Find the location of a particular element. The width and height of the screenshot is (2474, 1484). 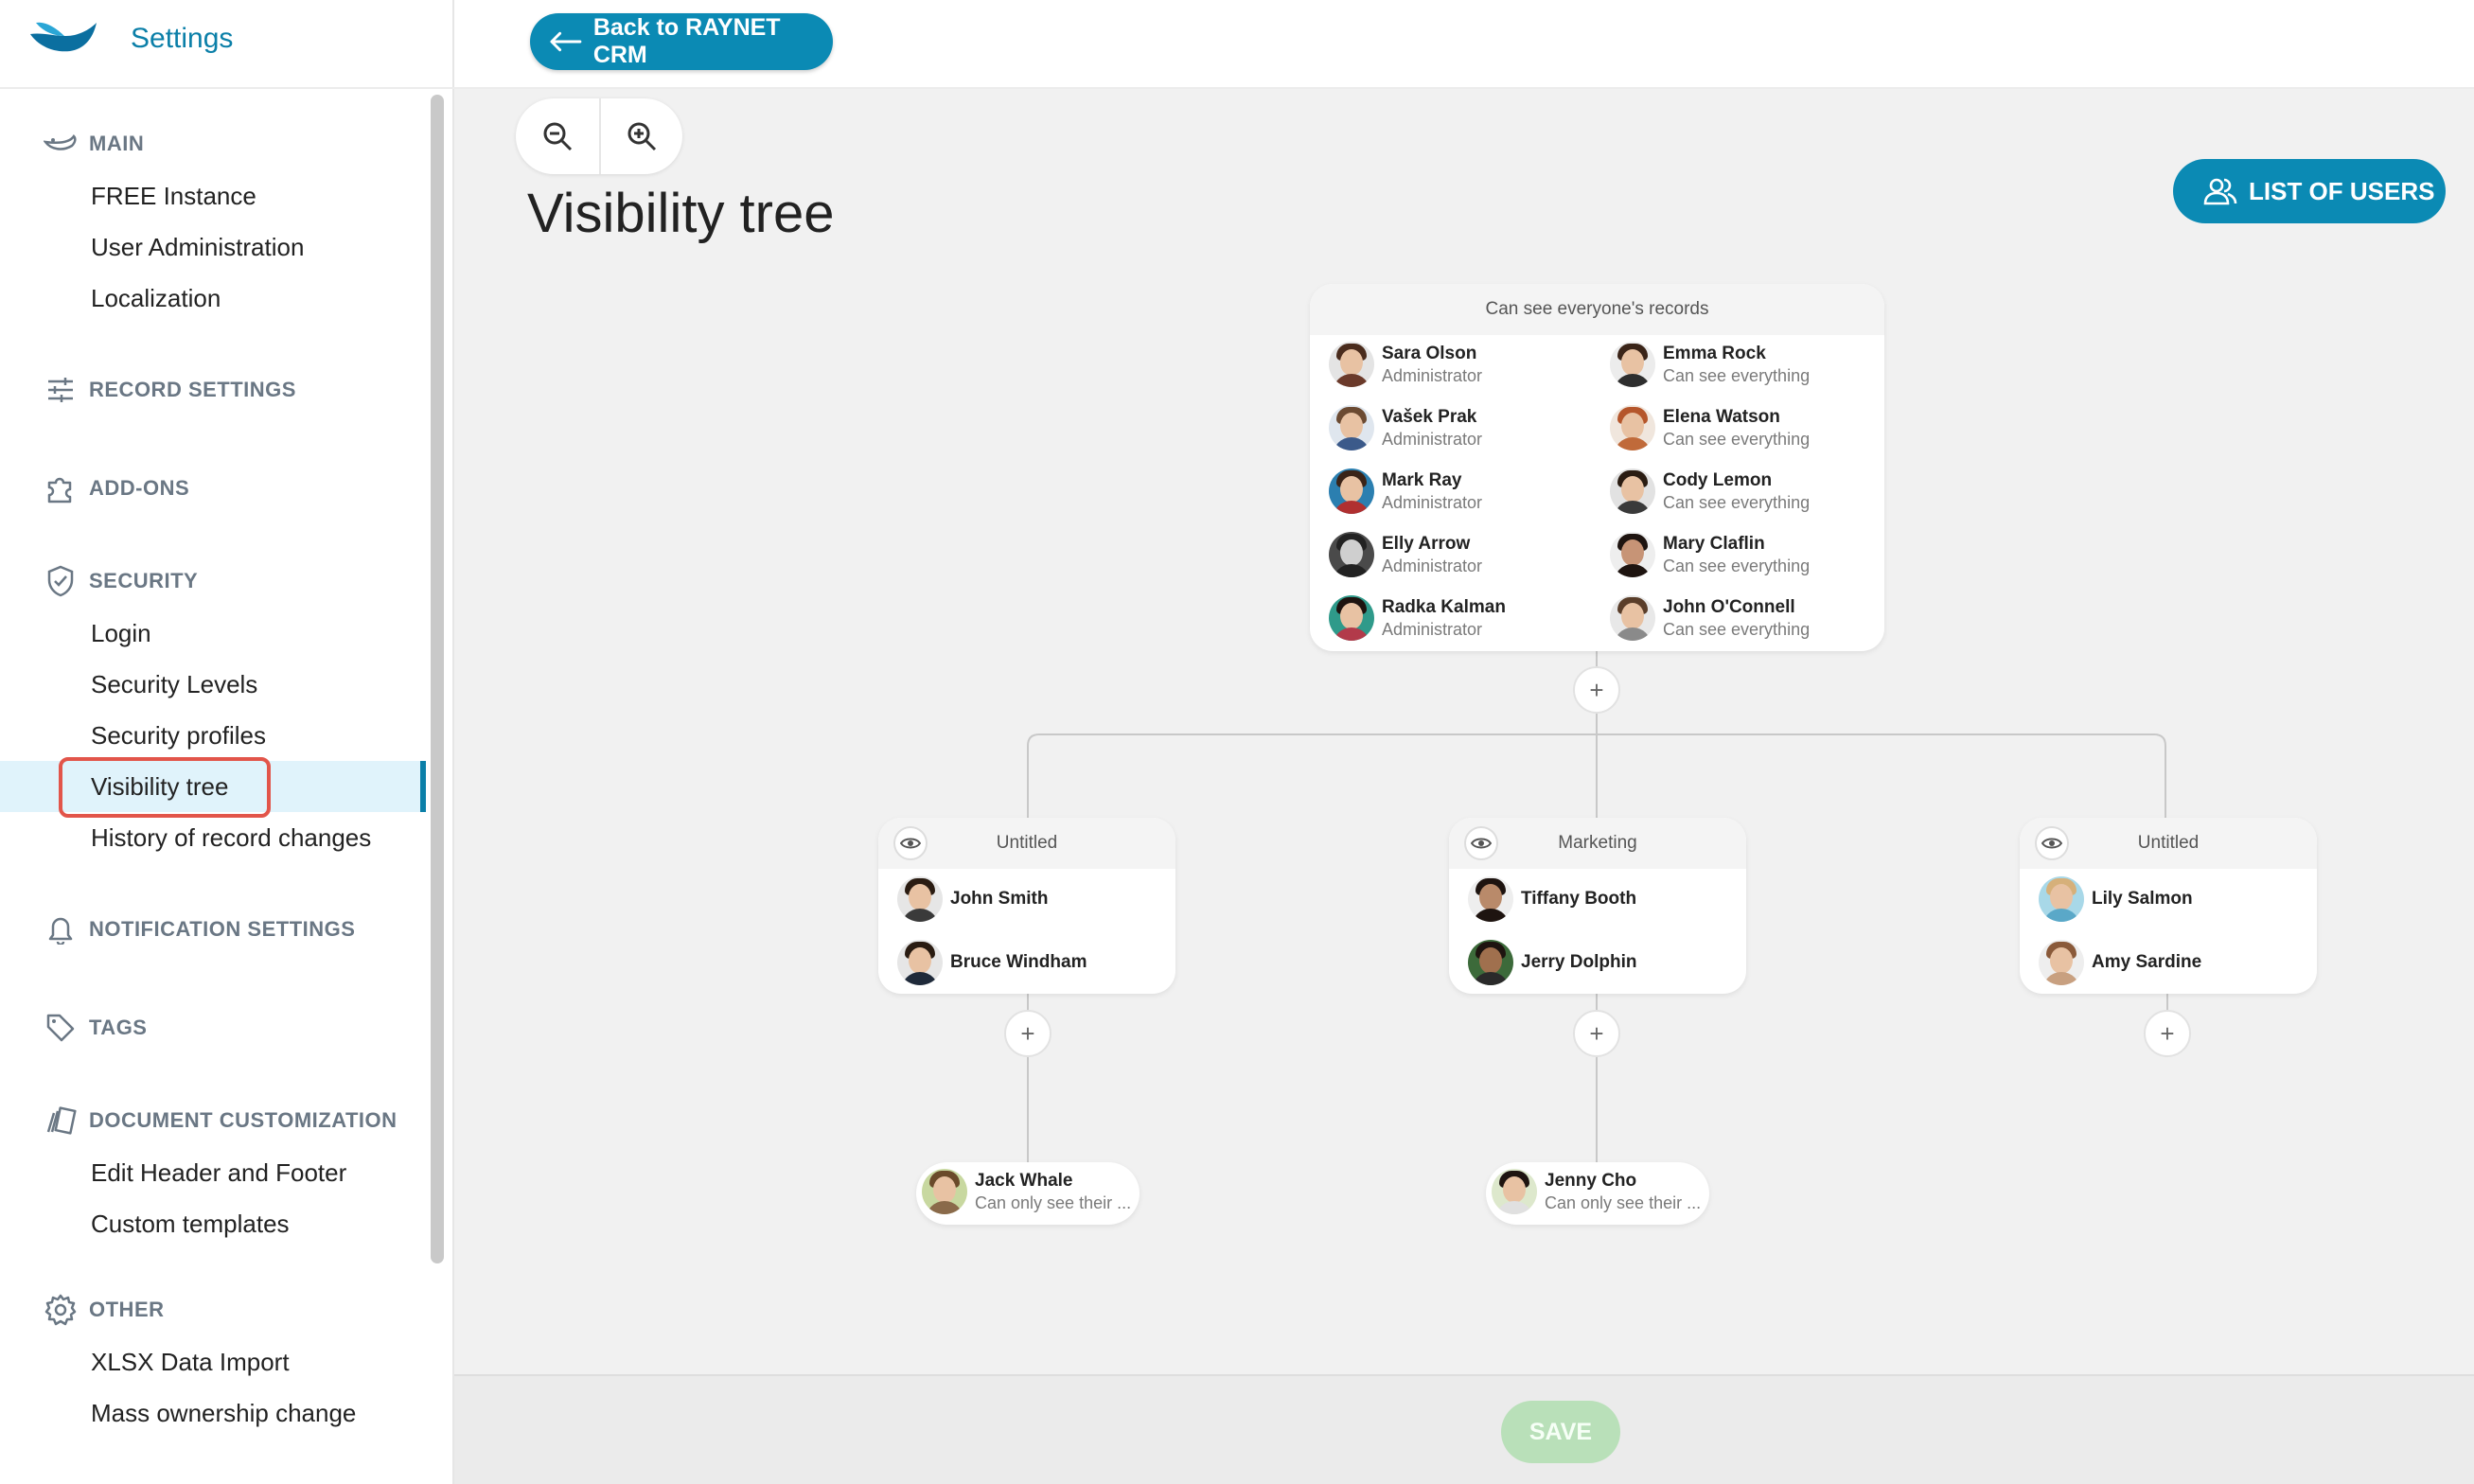

user-entry: Tiffany Booth is located at coordinates (1552, 899).